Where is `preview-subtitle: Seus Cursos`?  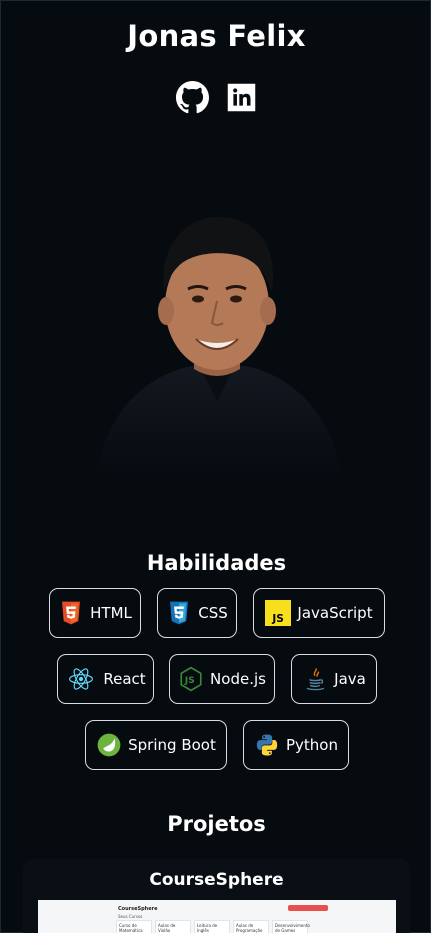 preview-subtitle: Seus Cursos is located at coordinates (130, 916).